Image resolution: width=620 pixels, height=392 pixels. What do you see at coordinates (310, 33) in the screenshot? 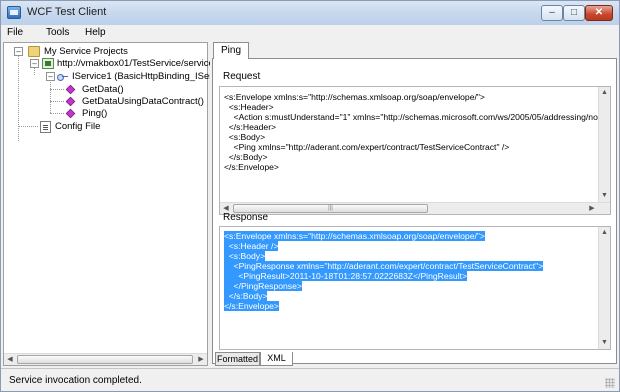
I see `menu-bar: File Tools Help` at bounding box center [310, 33].